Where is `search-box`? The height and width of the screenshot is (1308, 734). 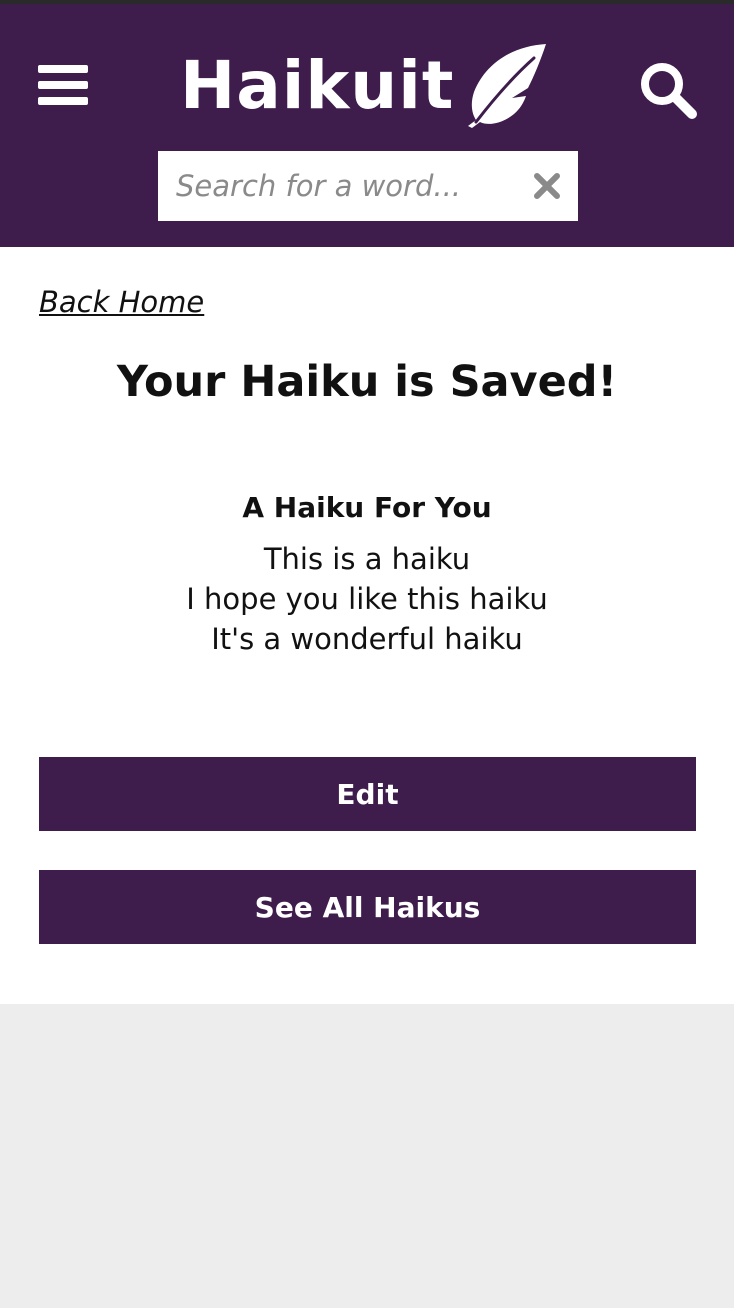
search-box is located at coordinates (368, 186).